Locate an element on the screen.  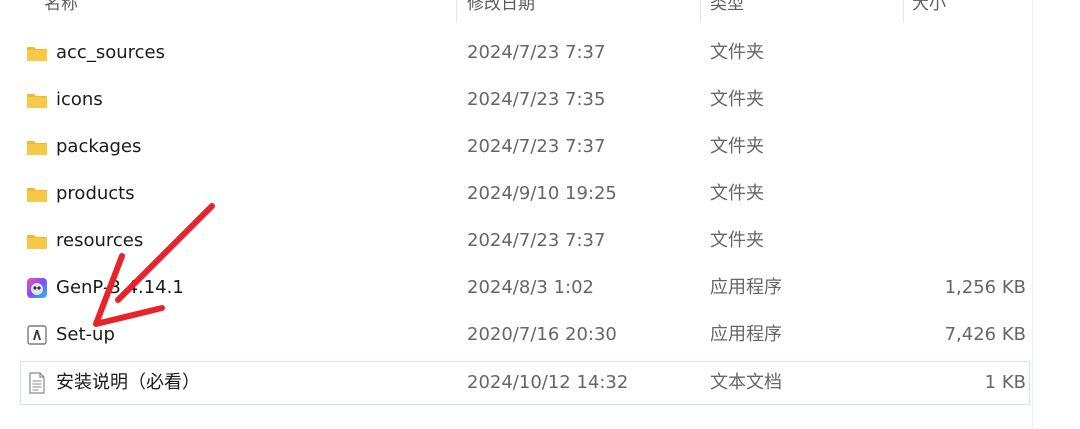
file-name: packages is located at coordinates (99, 146).